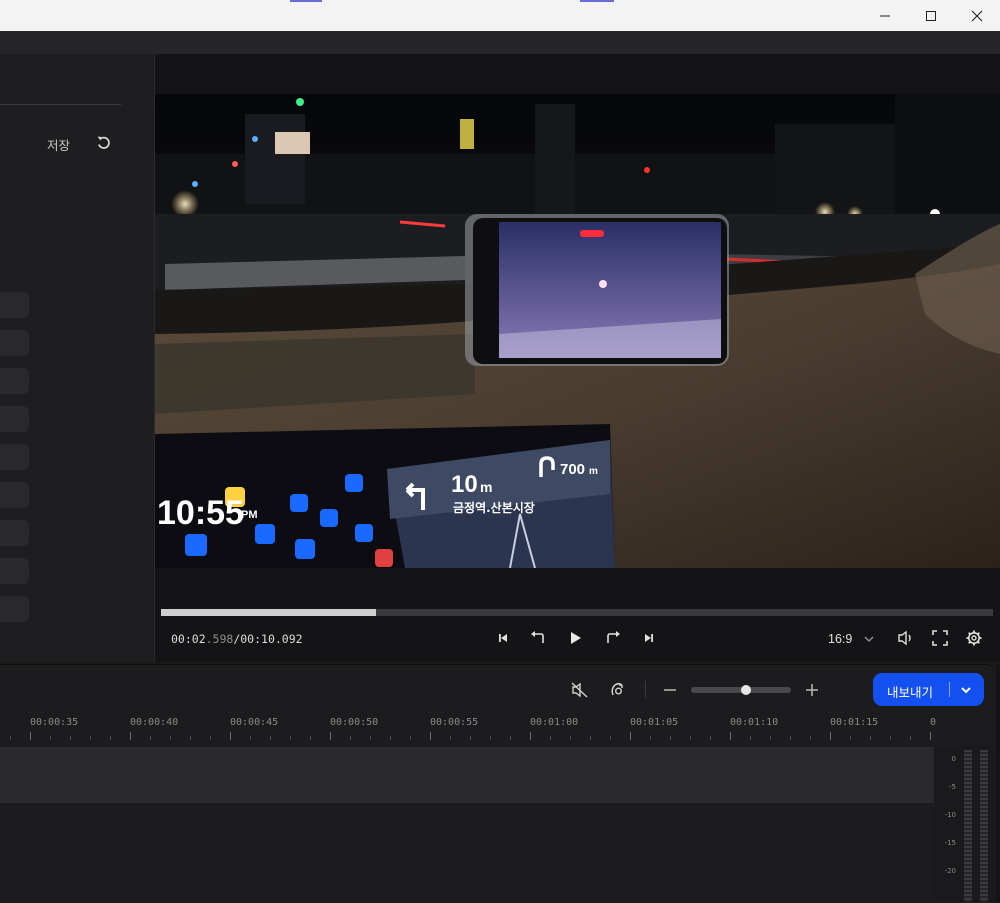 The width and height of the screenshot is (1000, 903). I want to click on skip-end-icon, so click(649, 638).